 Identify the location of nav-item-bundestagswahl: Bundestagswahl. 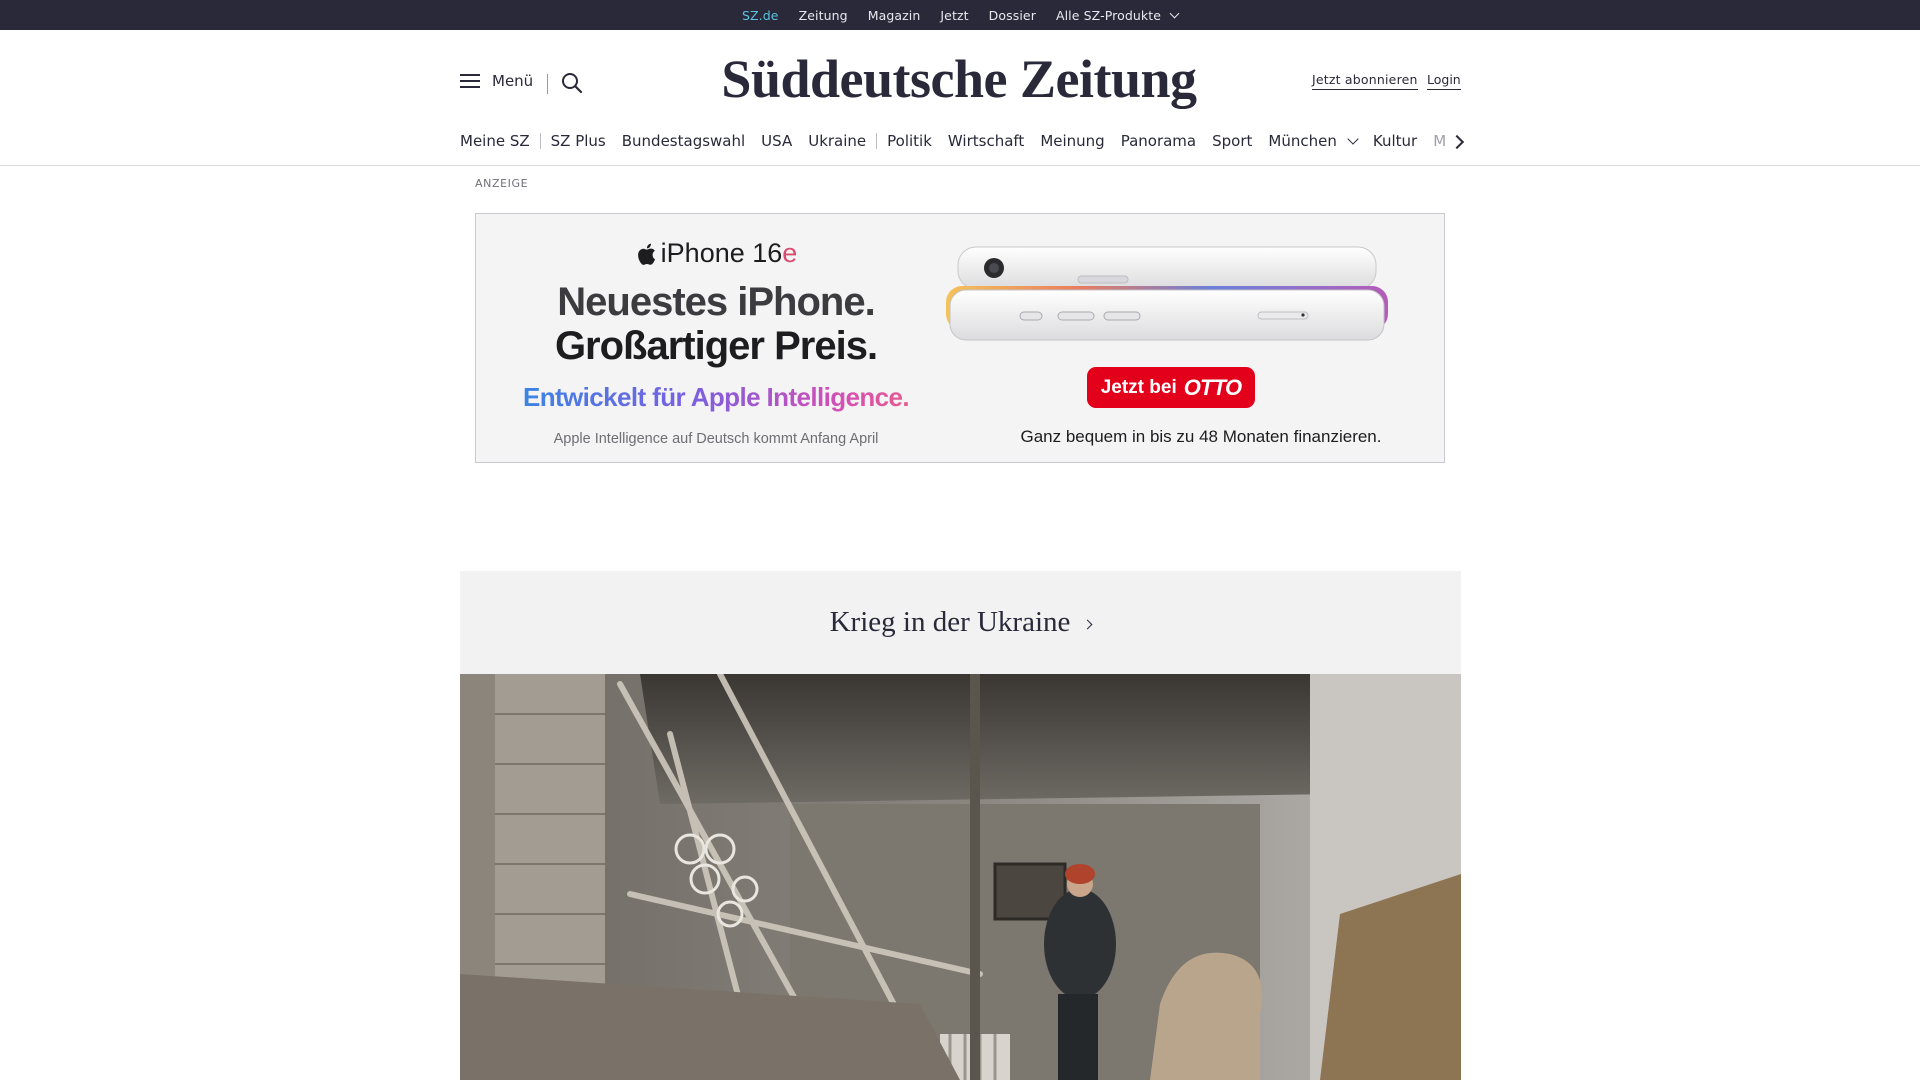
(683, 141).